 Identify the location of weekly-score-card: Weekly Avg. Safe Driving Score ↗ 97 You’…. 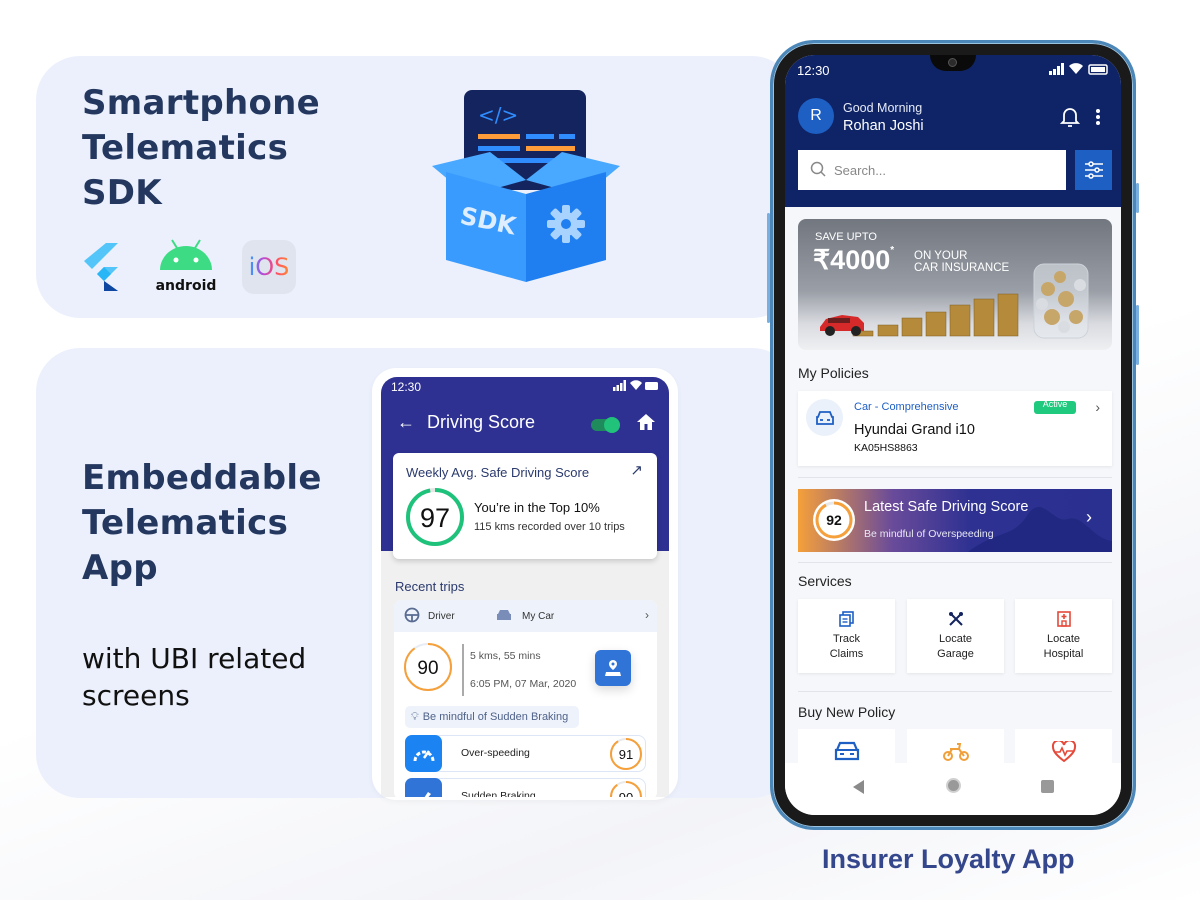
(525, 506).